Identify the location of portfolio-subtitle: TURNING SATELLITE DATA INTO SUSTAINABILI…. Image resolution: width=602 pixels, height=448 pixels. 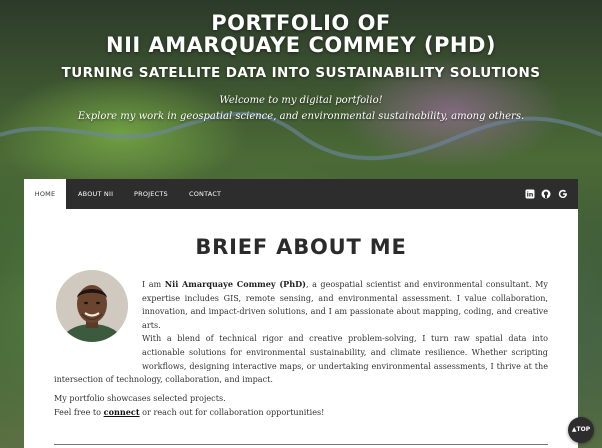
(301, 73).